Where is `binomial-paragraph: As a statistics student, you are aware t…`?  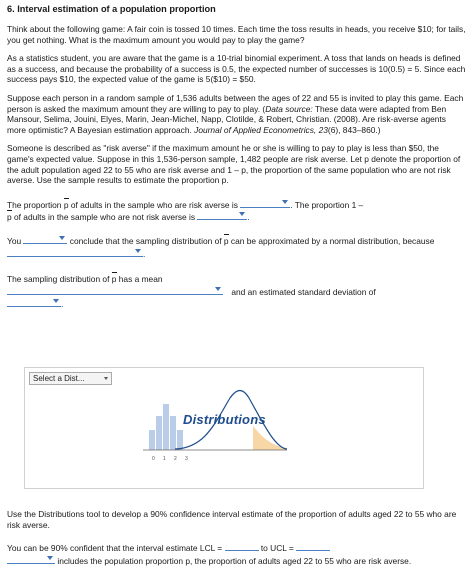 binomial-paragraph: As a statistics student, you are aware t… is located at coordinates (236, 69).